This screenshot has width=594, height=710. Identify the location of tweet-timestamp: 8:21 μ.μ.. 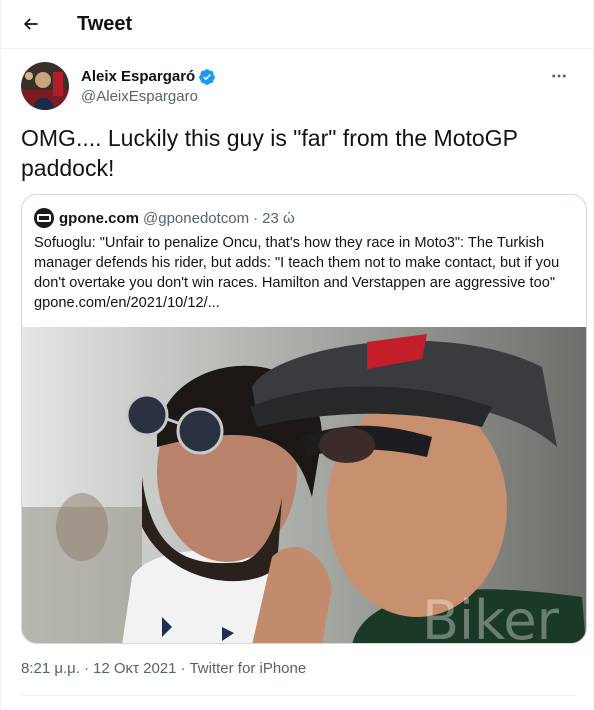
(50, 668).